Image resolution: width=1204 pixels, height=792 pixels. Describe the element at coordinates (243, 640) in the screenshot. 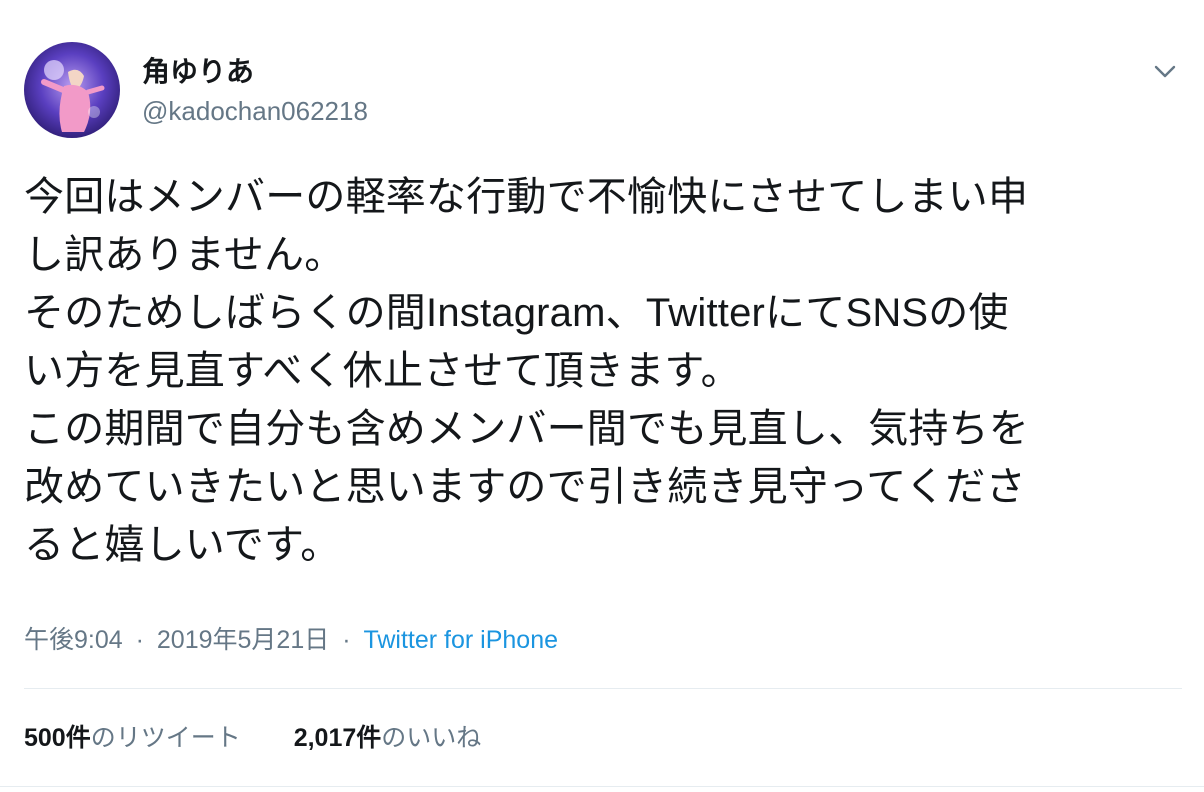

I see `tweet-date: 2019年5月21日` at that location.